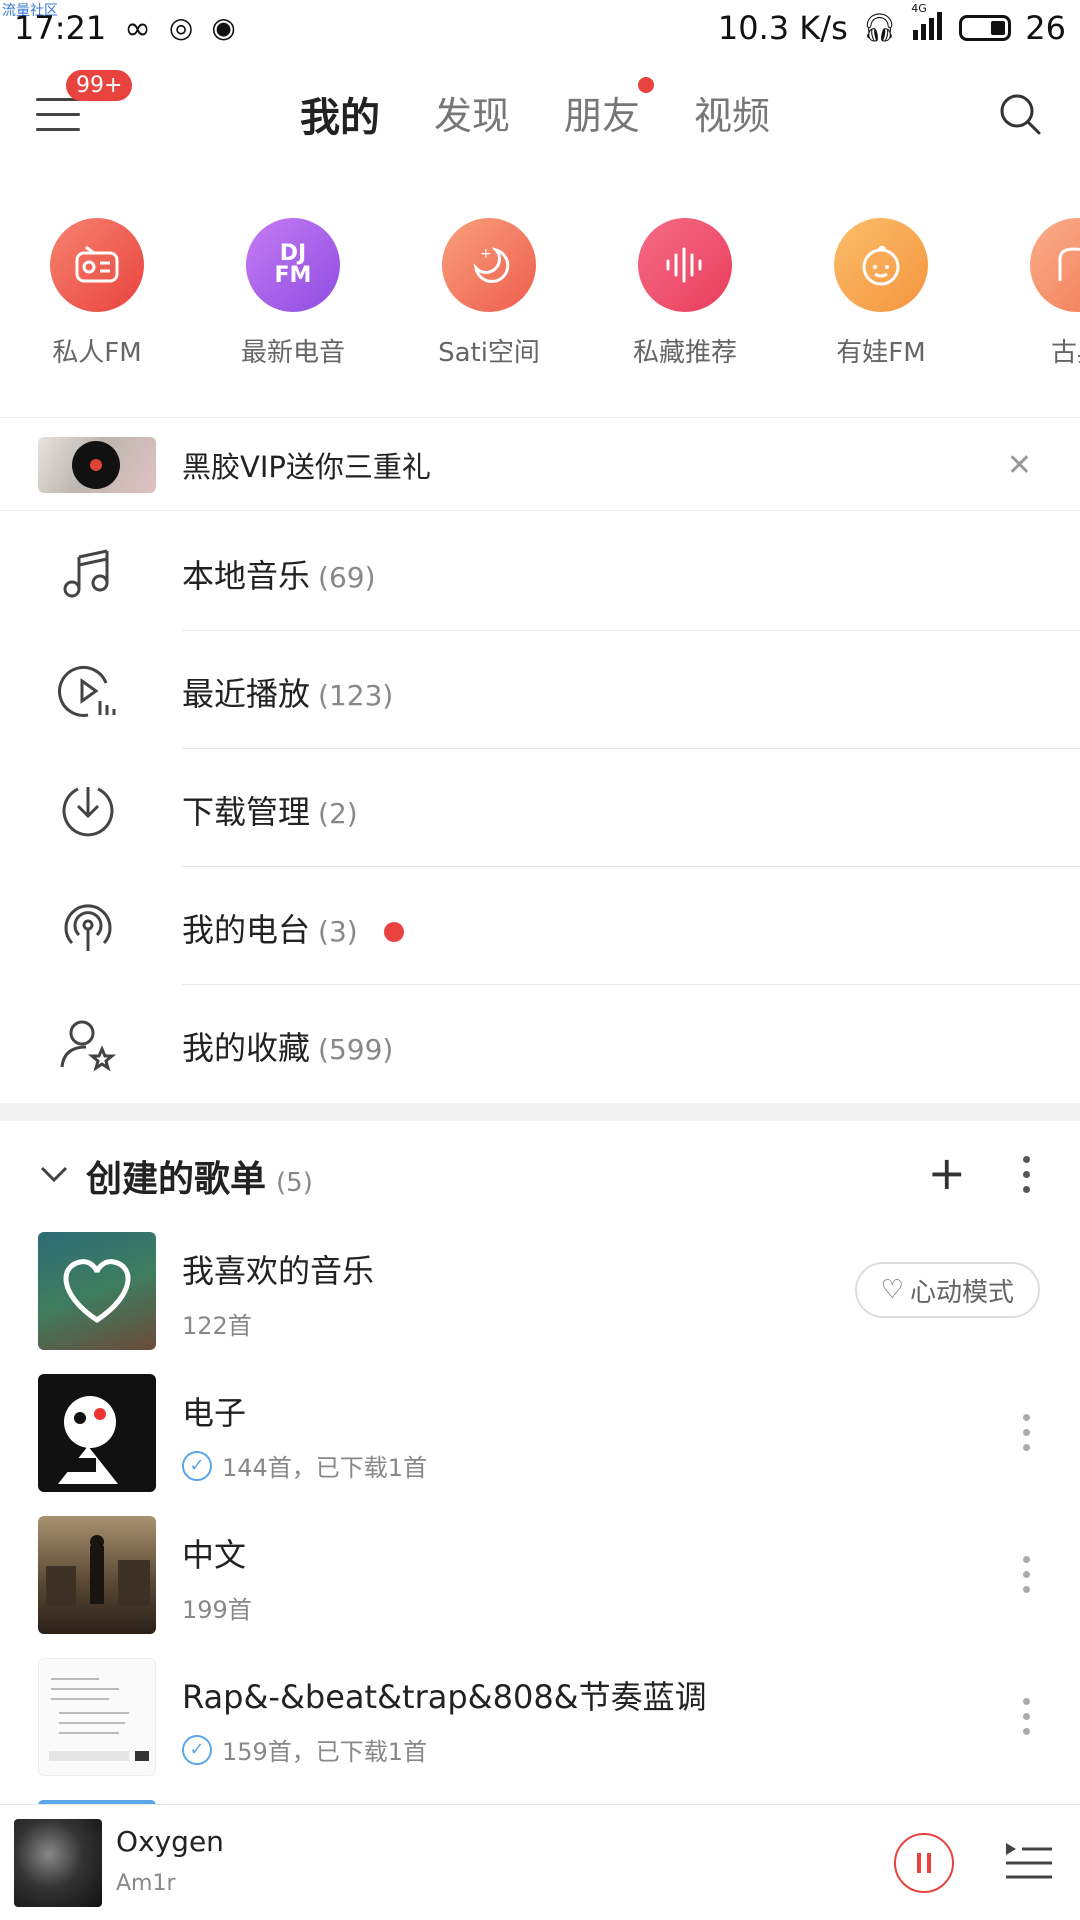  Describe the element at coordinates (88, 691) in the screenshot. I see `recent-play-icon` at that location.